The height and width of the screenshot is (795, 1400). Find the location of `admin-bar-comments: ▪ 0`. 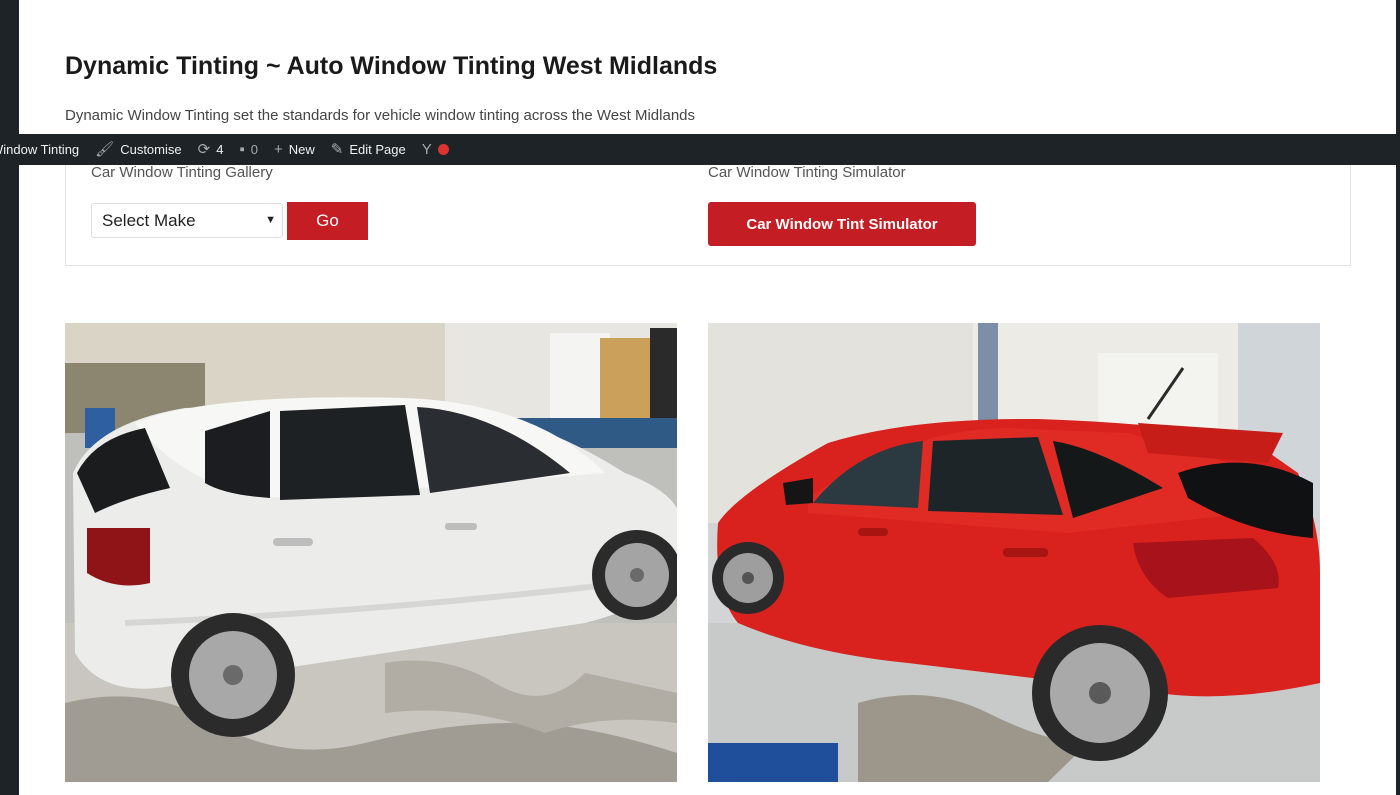

admin-bar-comments: ▪ 0 is located at coordinates (248, 149).